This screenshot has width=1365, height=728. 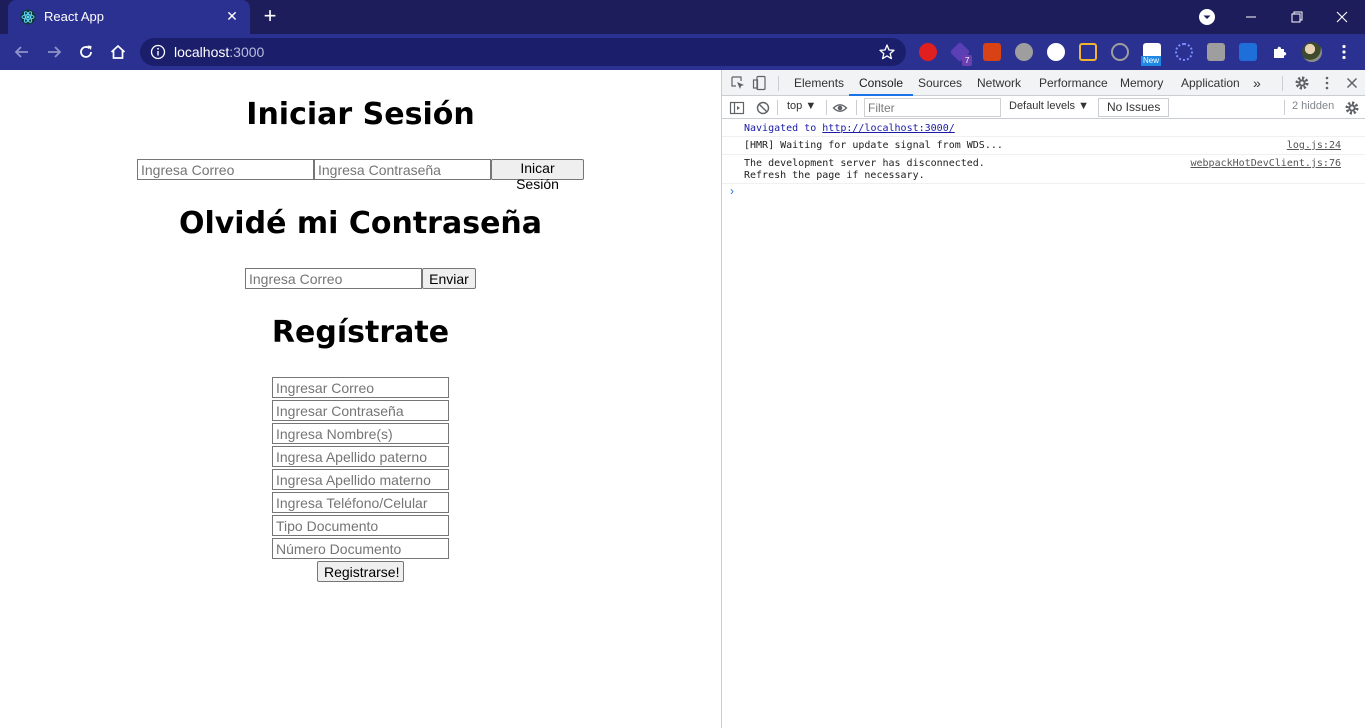 I want to click on sidebar-toggle-icon, so click(x=737, y=108).